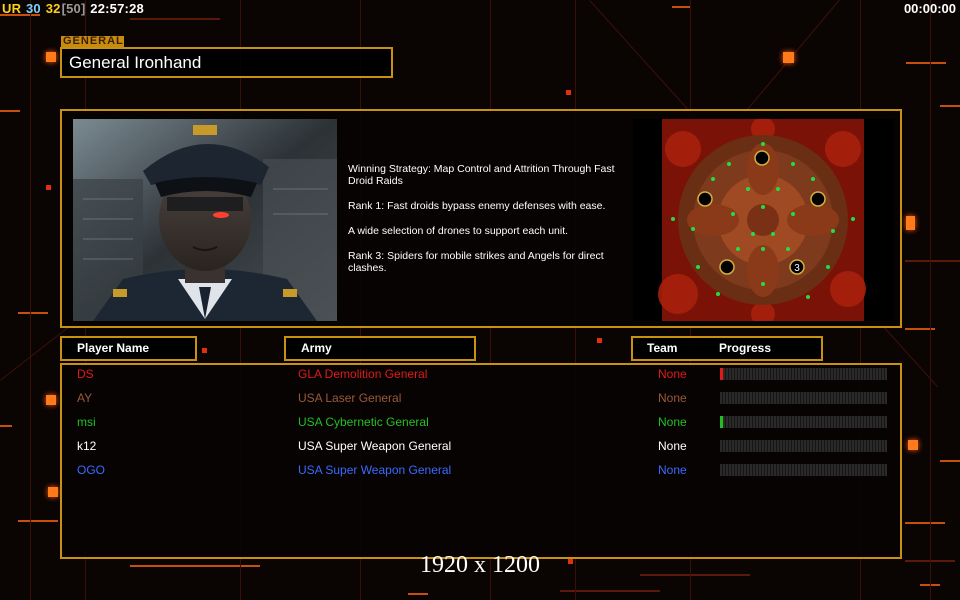 The height and width of the screenshot is (600, 960). I want to click on header-army: Army, so click(380, 348).